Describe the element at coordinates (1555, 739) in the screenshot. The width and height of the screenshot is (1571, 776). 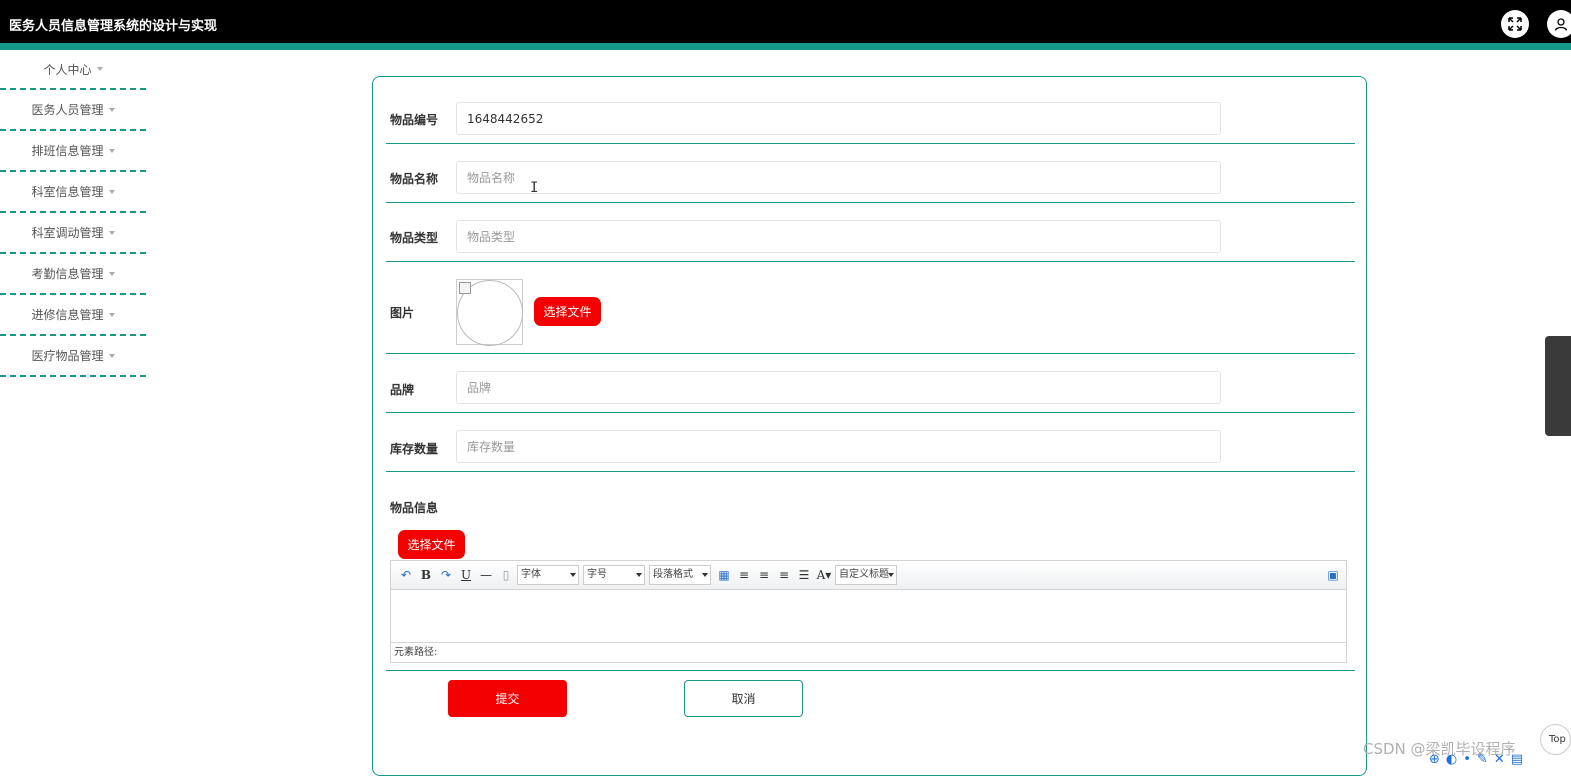
I see `back-to-top-button: Top` at that location.